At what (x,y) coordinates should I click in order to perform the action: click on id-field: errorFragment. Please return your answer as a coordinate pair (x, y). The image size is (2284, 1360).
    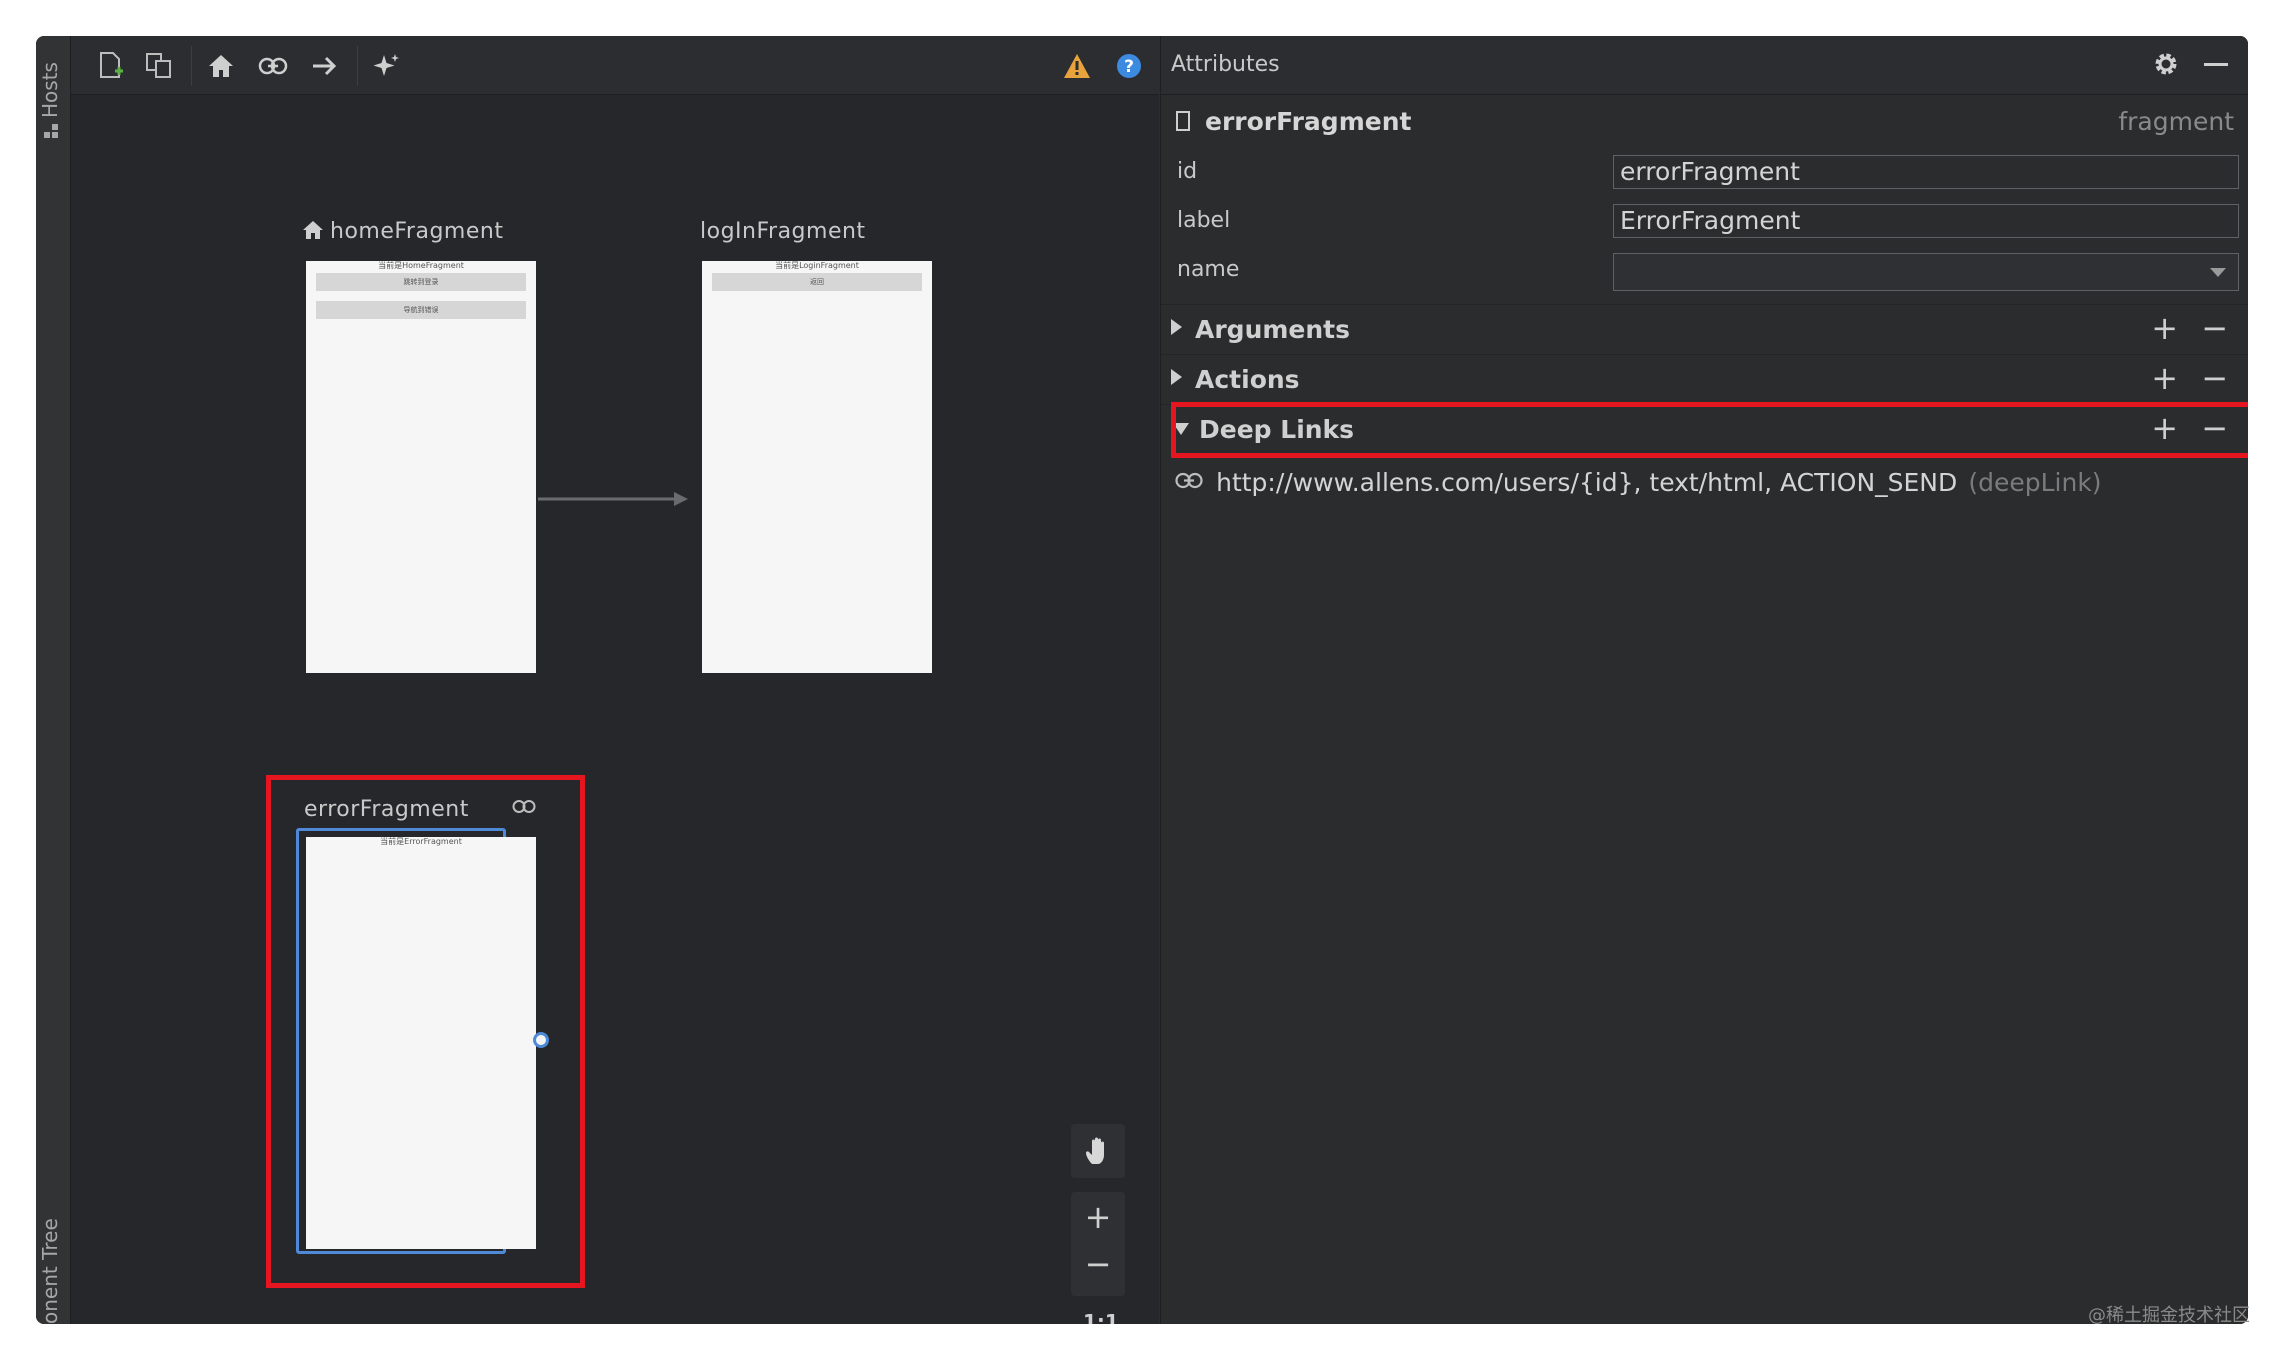
    Looking at the image, I should click on (1926, 172).